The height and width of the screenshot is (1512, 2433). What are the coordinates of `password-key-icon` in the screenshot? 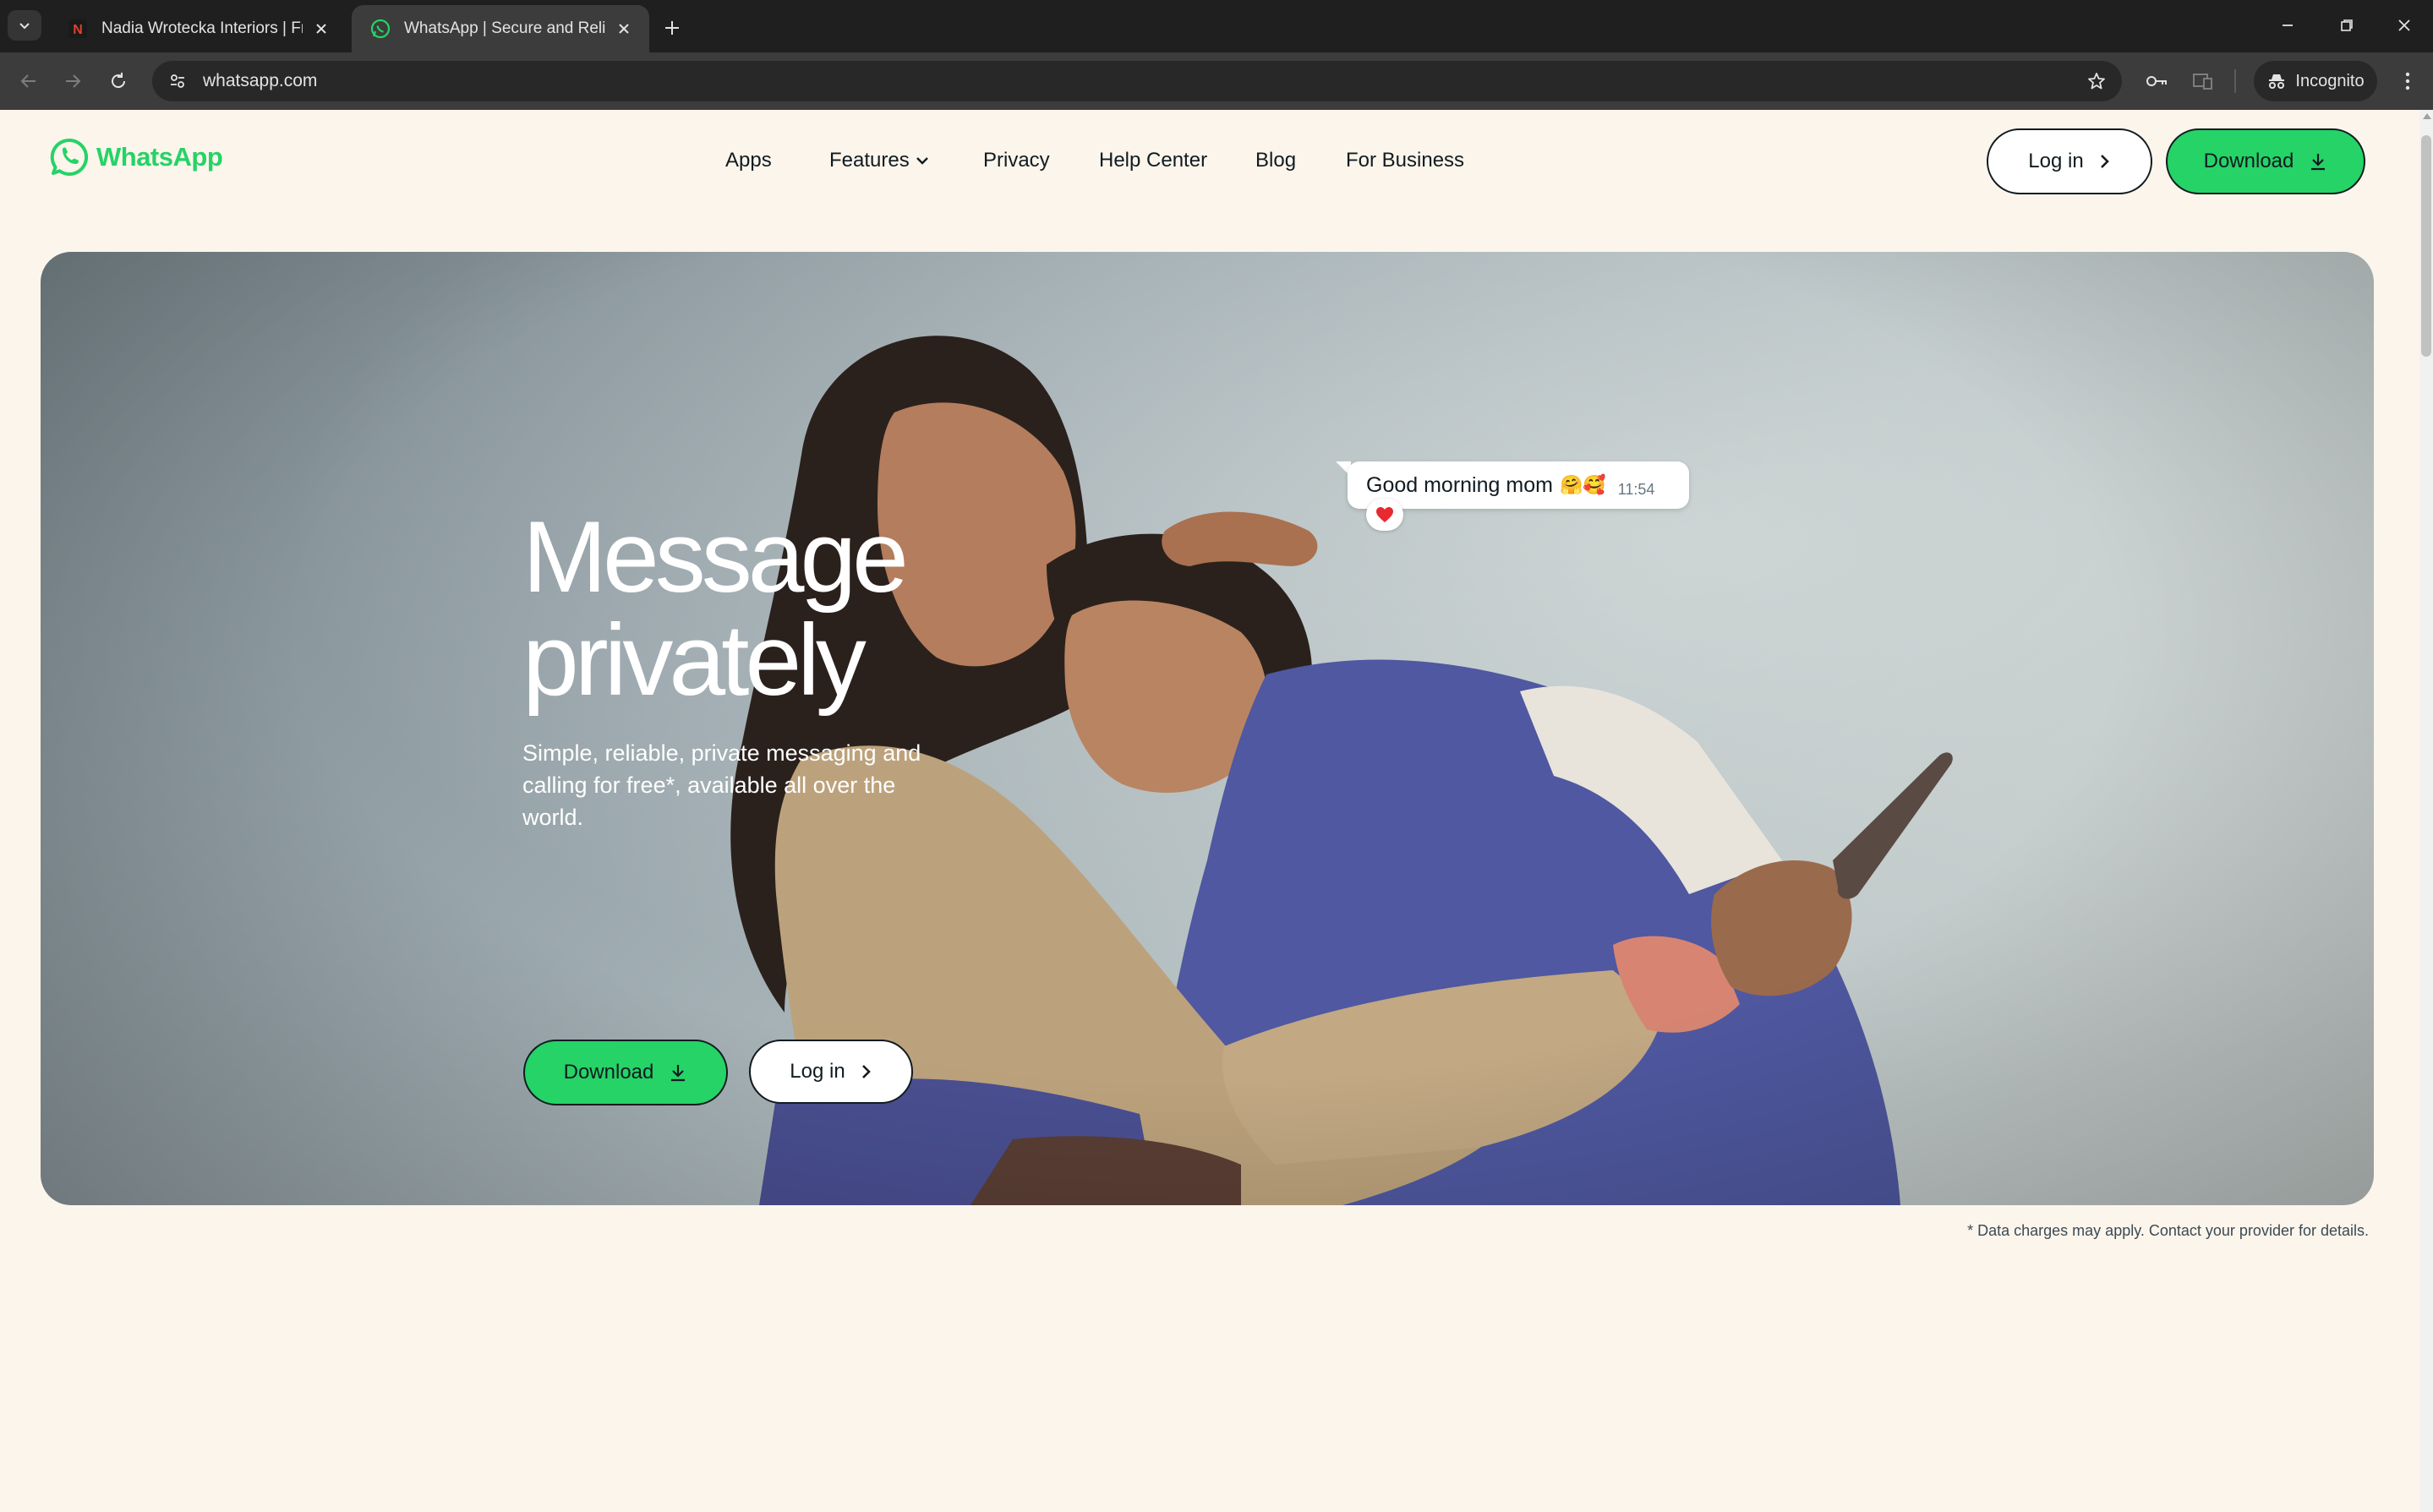 It's located at (2158, 81).